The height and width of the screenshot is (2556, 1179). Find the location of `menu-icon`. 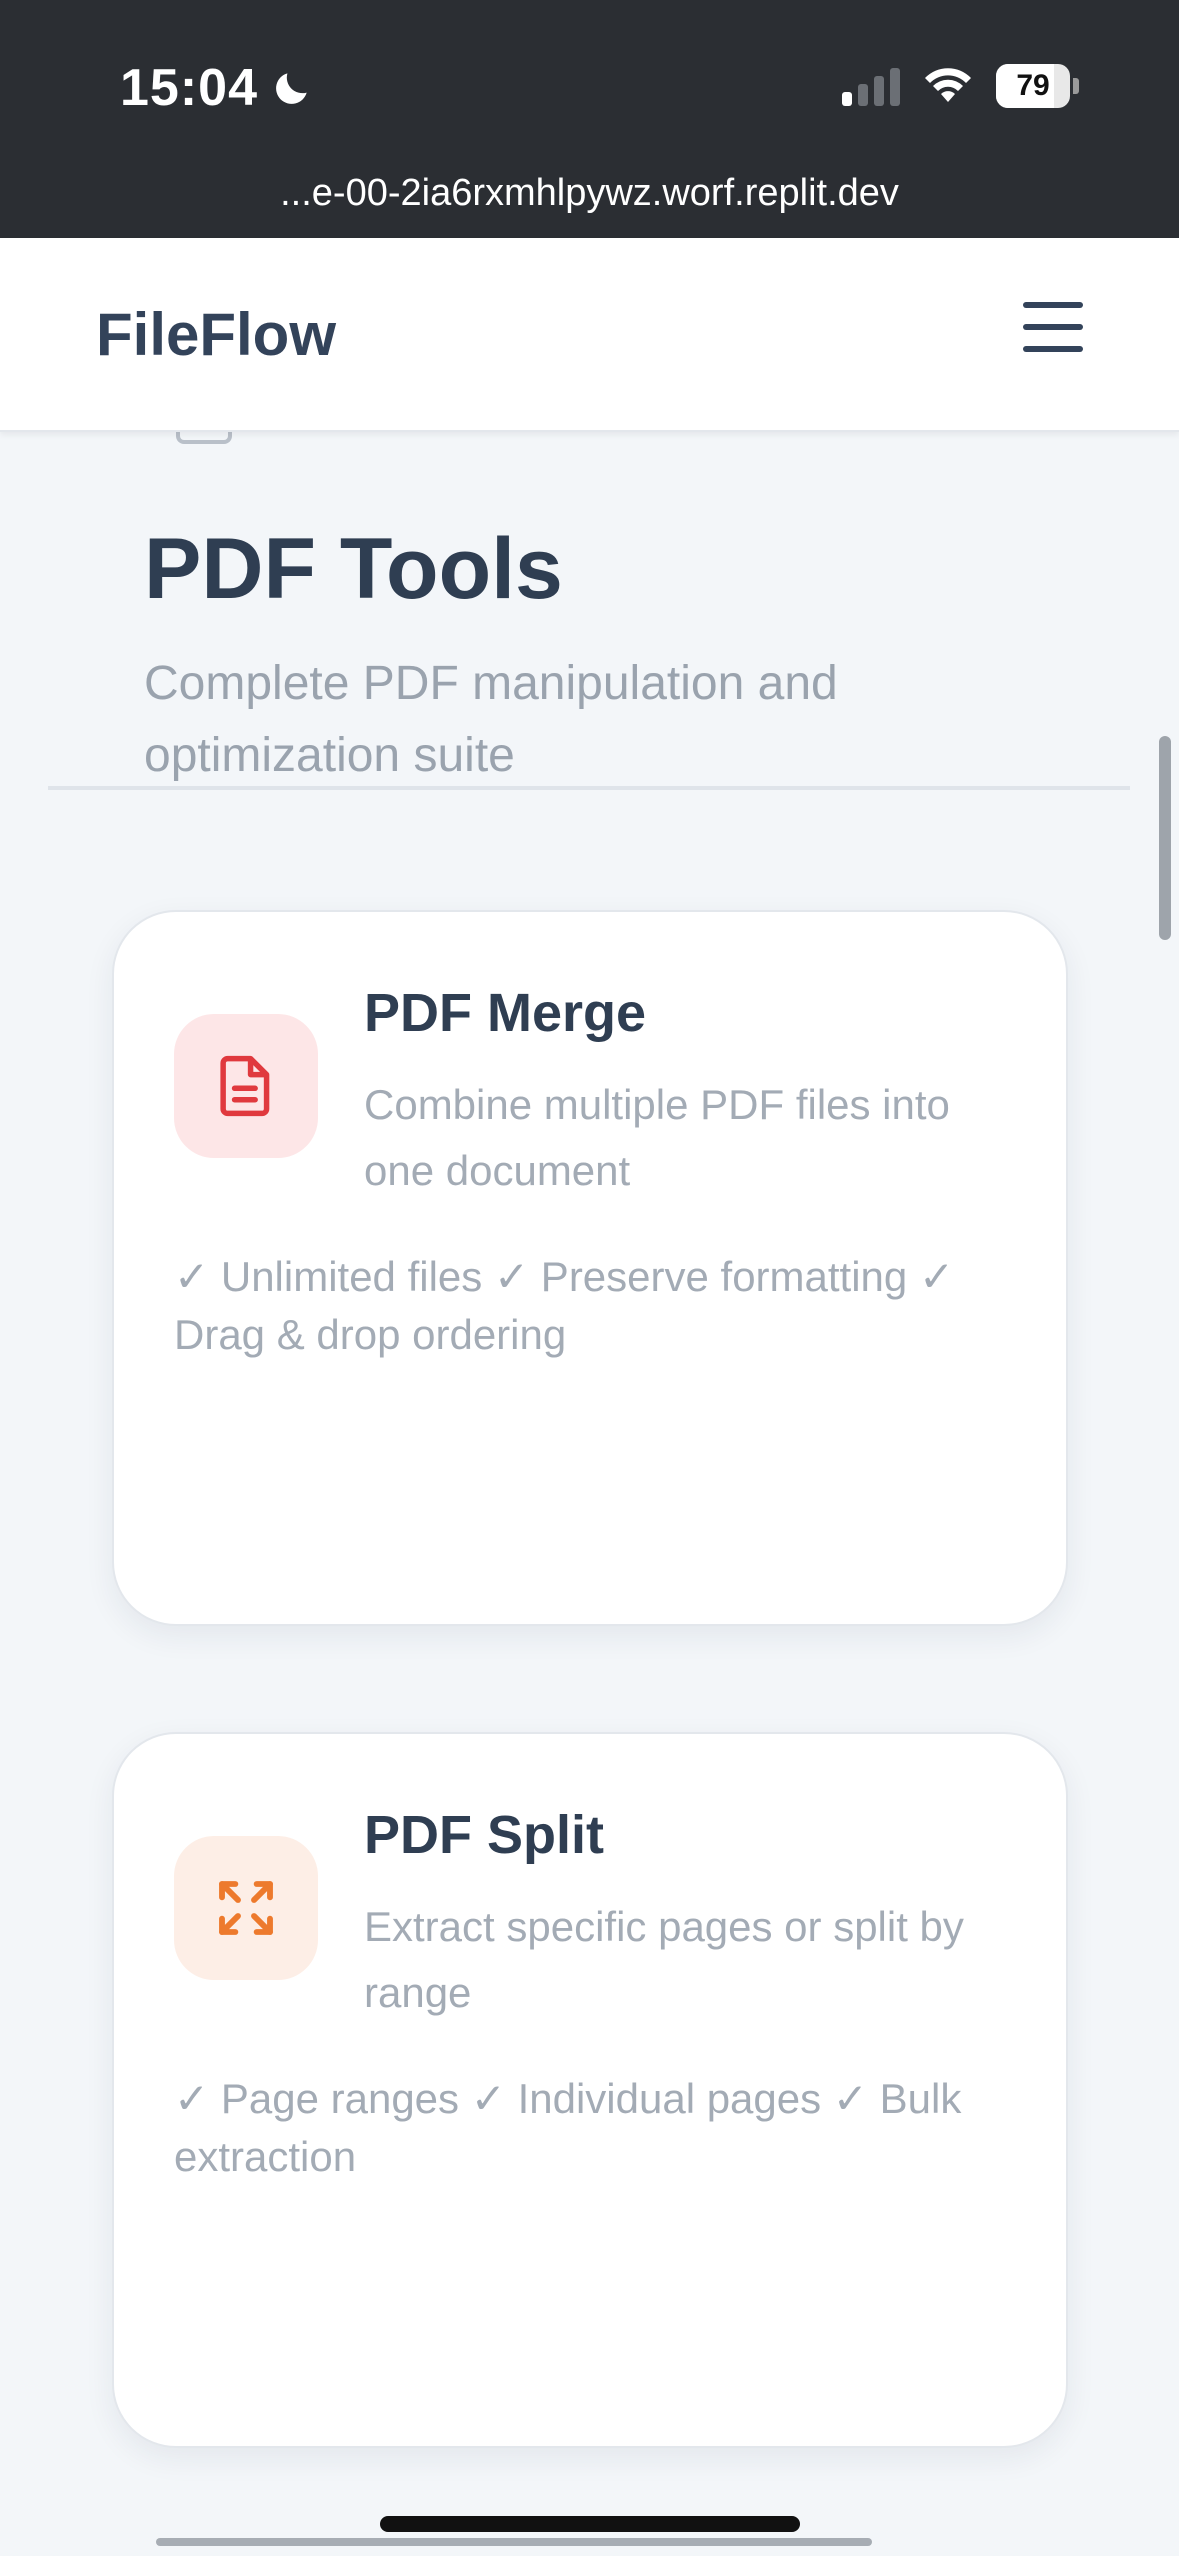

menu-icon is located at coordinates (1053, 305).